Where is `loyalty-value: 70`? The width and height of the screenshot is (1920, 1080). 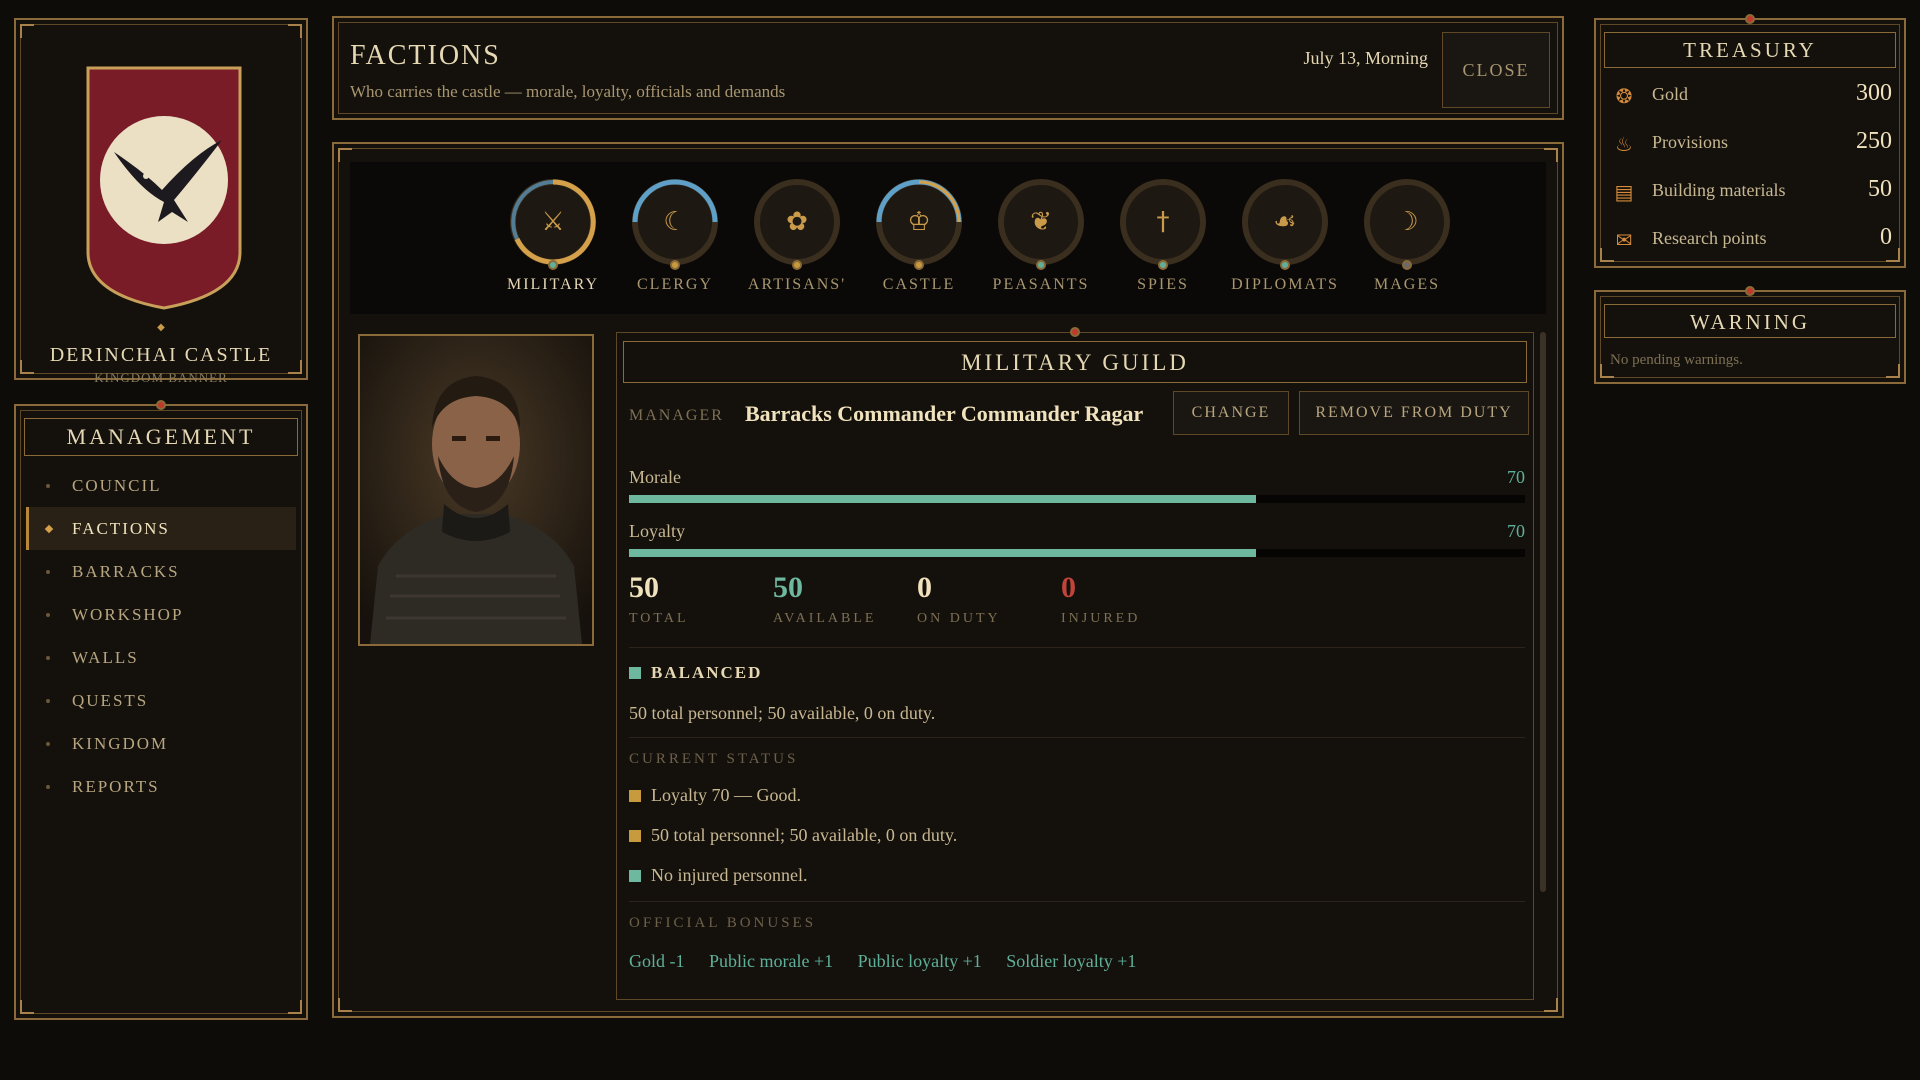
loyalty-value: 70 is located at coordinates (1516, 531).